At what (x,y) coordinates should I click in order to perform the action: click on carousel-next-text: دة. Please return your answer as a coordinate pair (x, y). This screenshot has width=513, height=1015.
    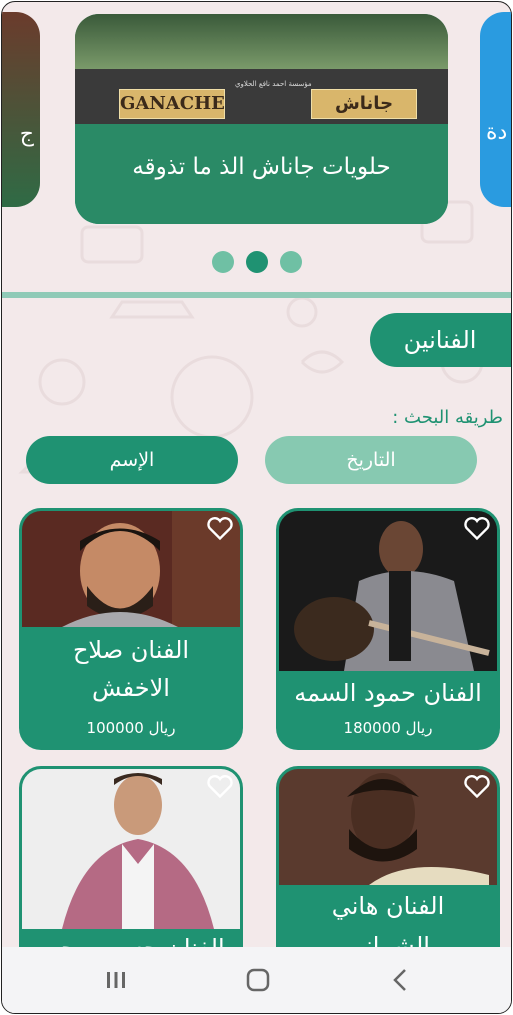
    Looking at the image, I should click on (497, 132).